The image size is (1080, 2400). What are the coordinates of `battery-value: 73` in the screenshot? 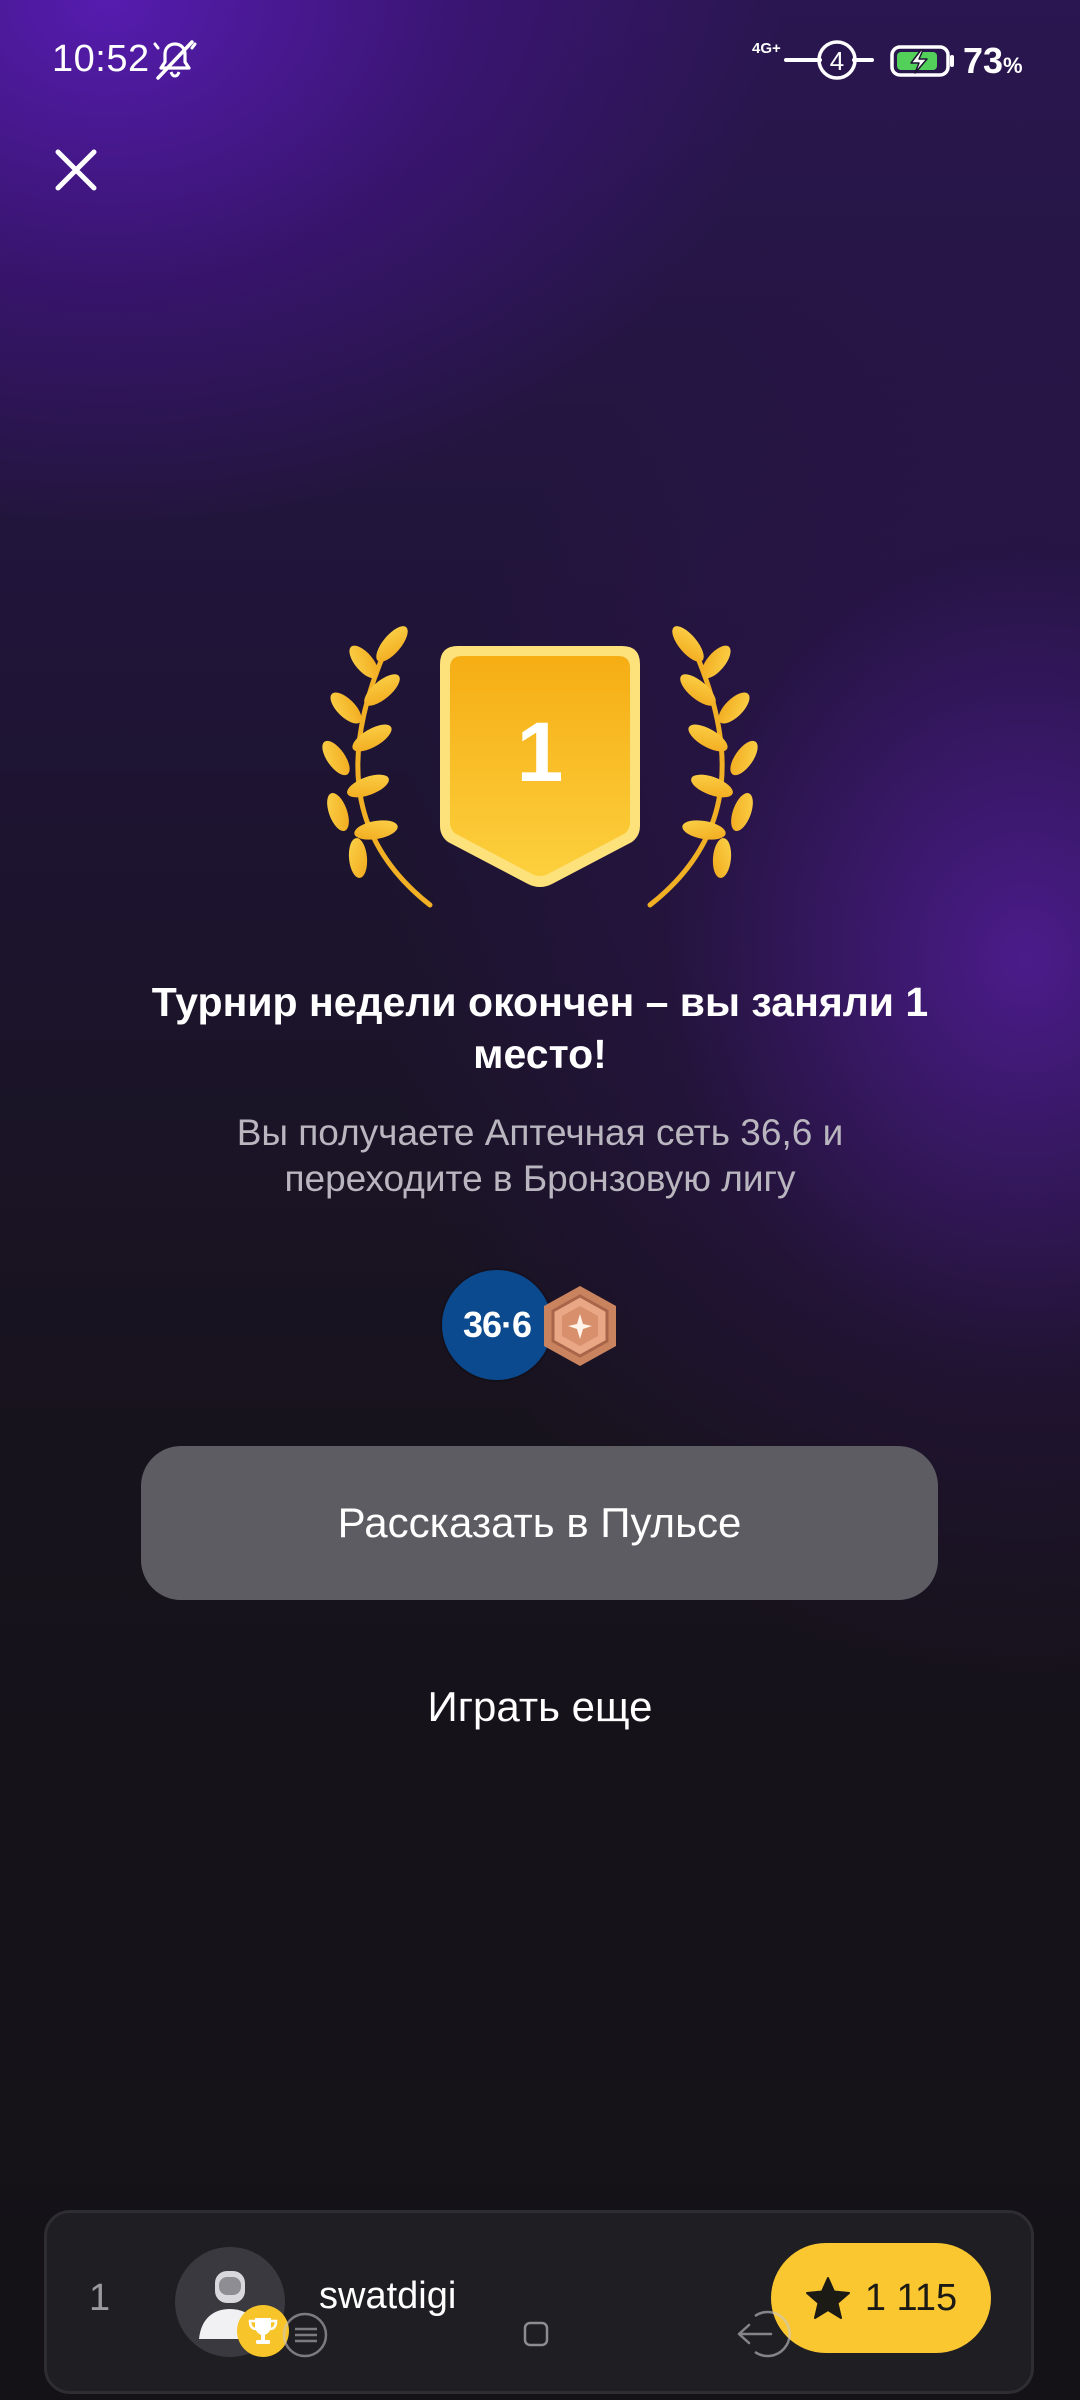 It's located at (983, 60).